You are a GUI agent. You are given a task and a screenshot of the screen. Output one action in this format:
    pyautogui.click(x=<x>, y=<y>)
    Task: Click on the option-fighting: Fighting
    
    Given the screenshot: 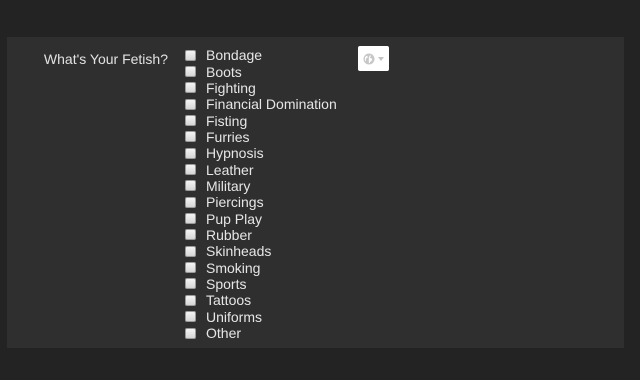 What is the action you would take?
    pyautogui.click(x=261, y=88)
    